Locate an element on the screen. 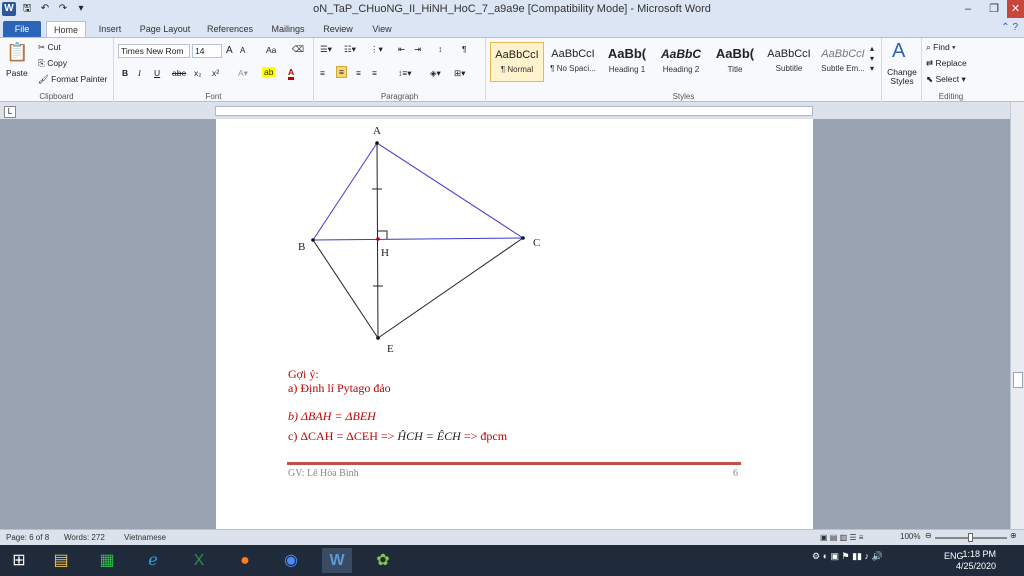 The image size is (1024, 576). ie-browser-icon: ℯ is located at coordinates (153, 560).